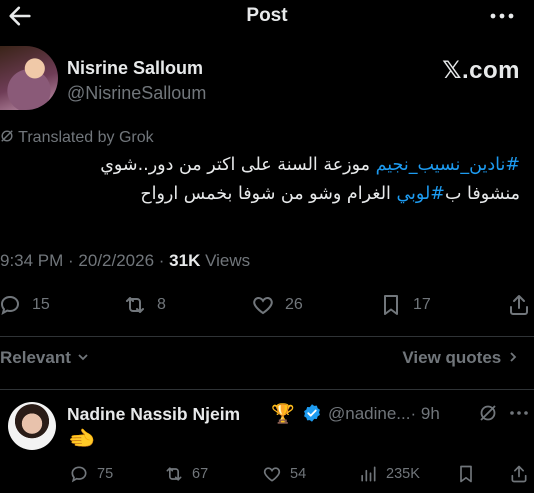  Describe the element at coordinates (294, 304) in the screenshot. I see `like-count: 26` at that location.